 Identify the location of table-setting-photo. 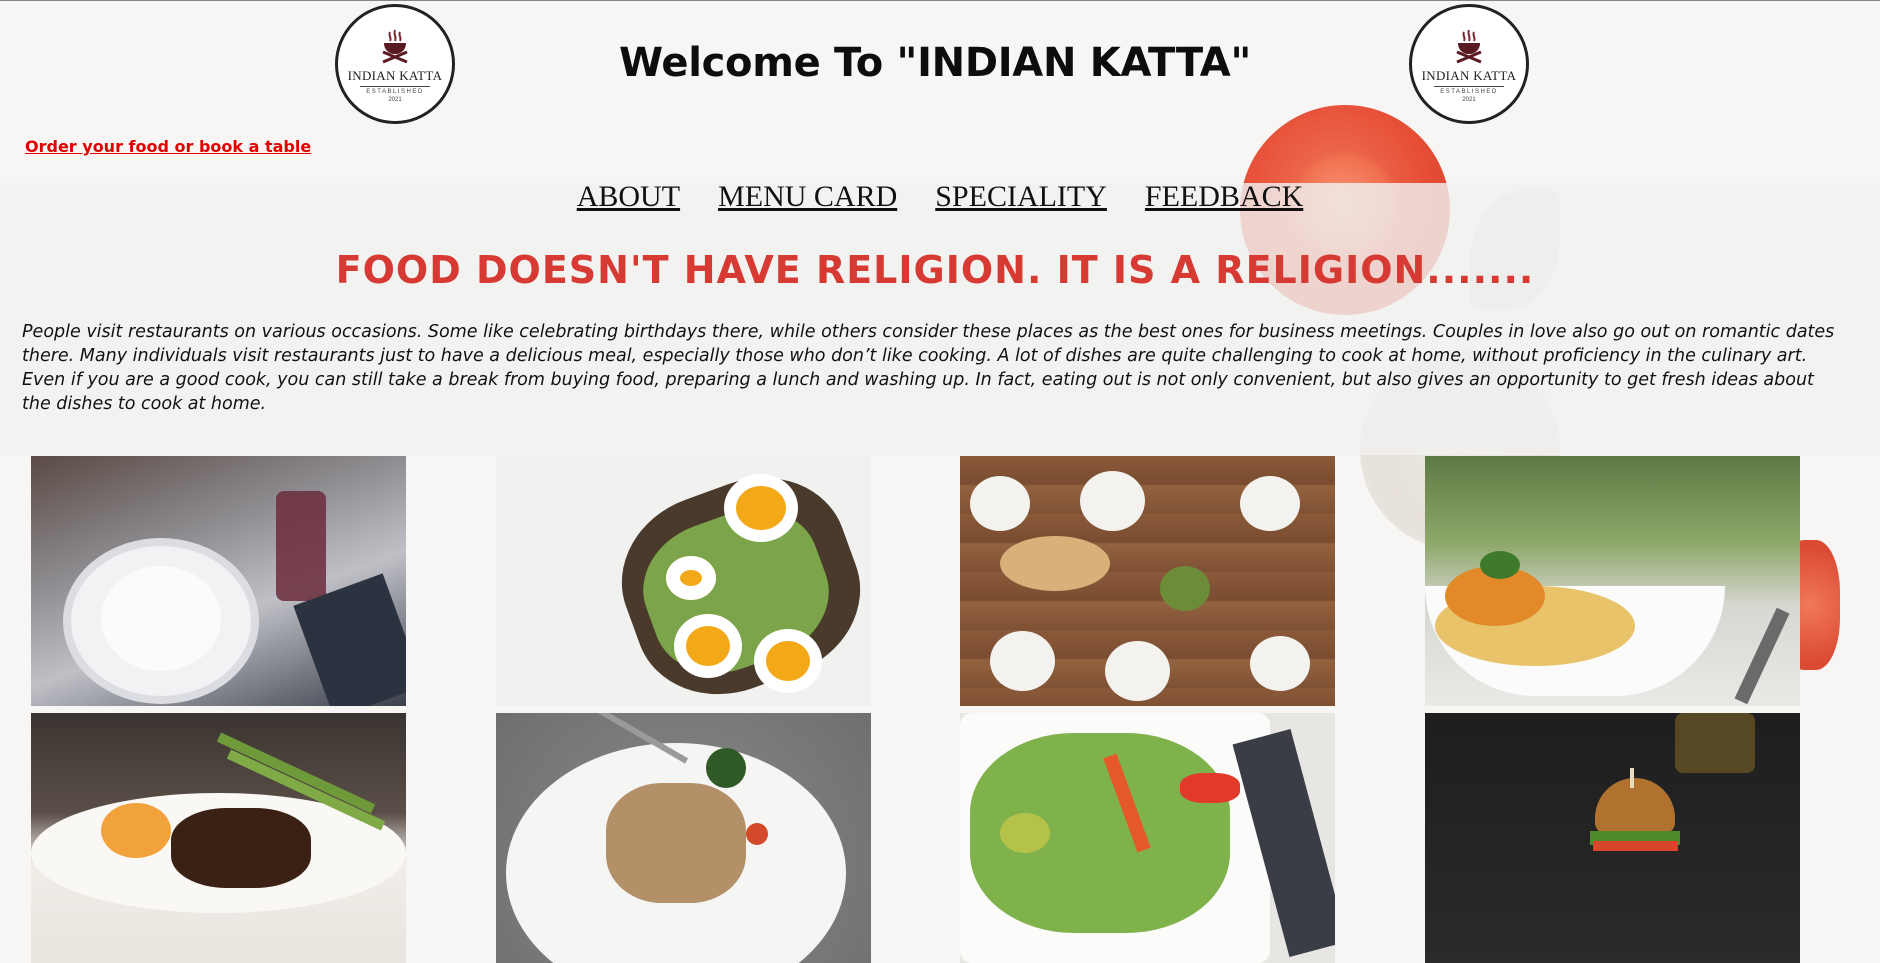
(218, 581).